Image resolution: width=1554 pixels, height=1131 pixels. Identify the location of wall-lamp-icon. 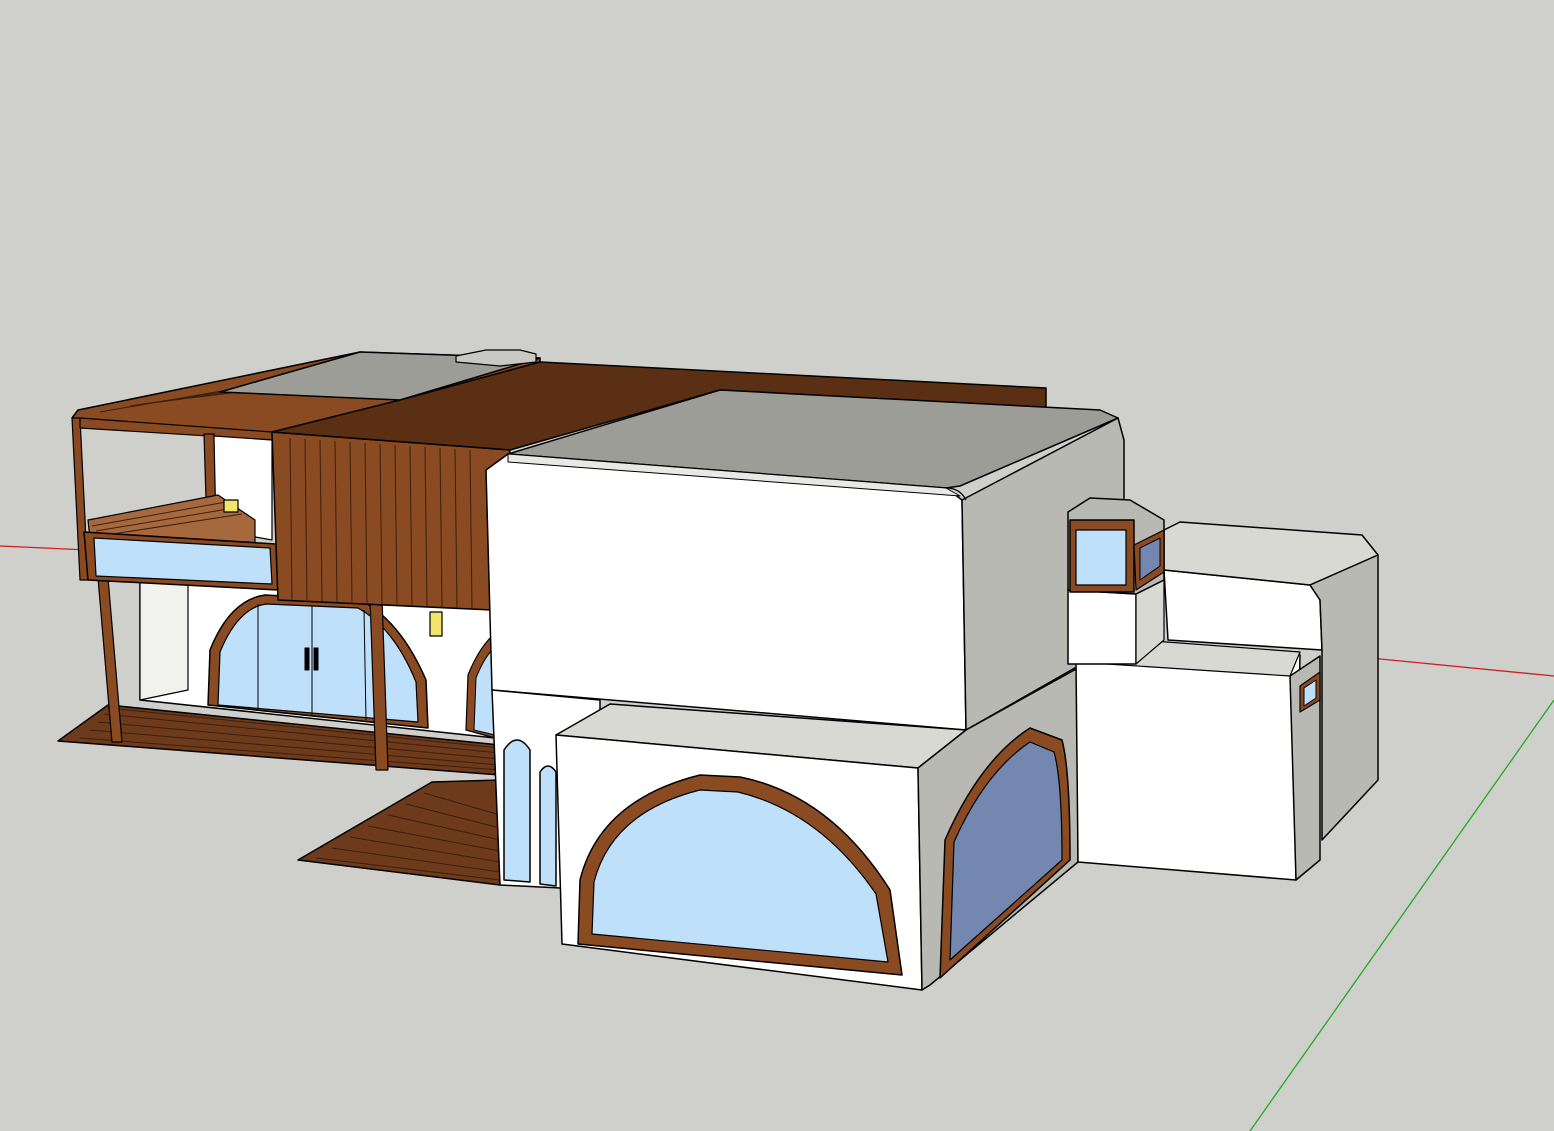
(436, 624).